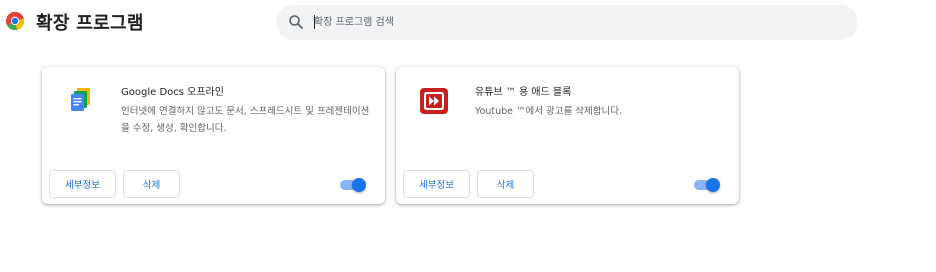  I want to click on extension-name: Google Docs 오프라인, so click(172, 92).